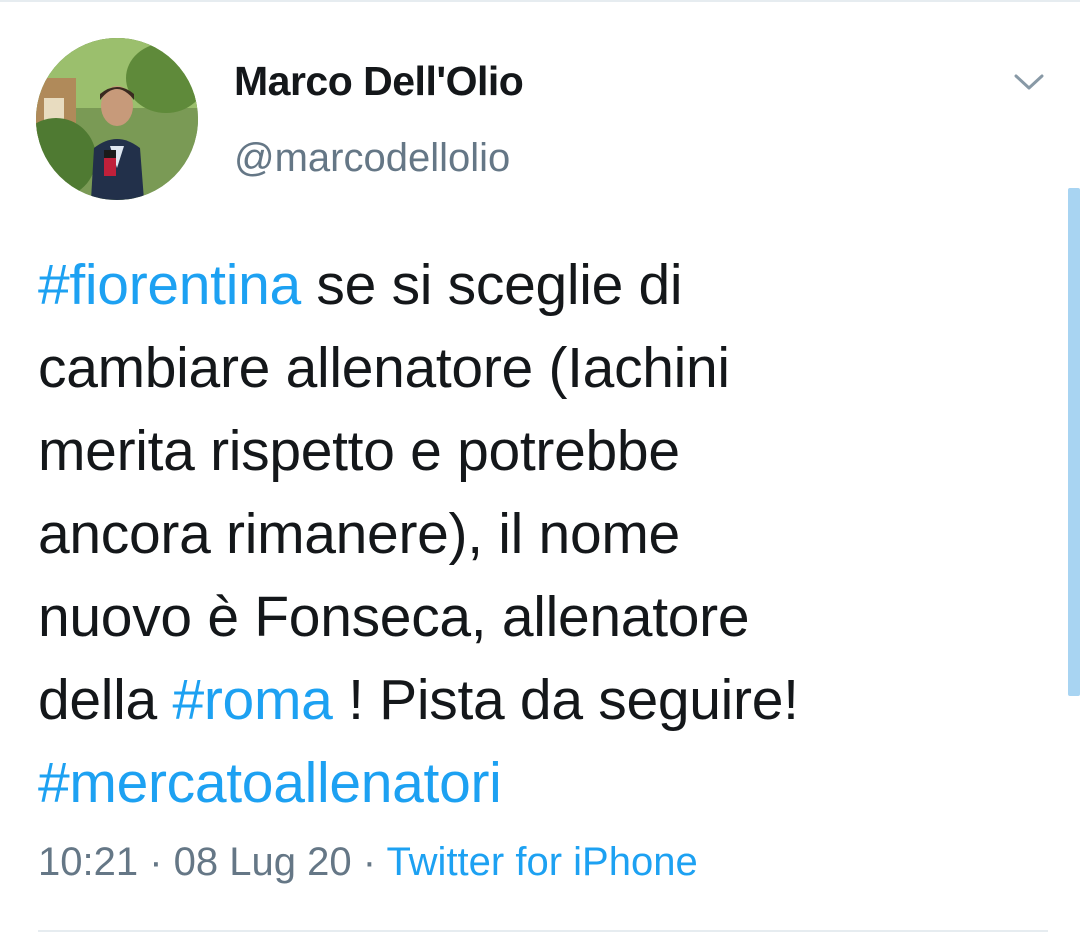 Image resolution: width=1080 pixels, height=934 pixels. I want to click on tweet-date: 08 Lug 20, so click(263, 862).